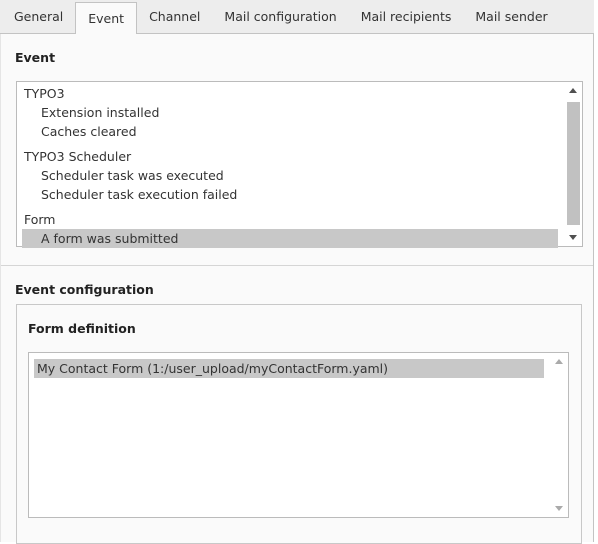 The image size is (598, 544). I want to click on optgroup-label: TYPO3 Scheduler, so click(78, 156).